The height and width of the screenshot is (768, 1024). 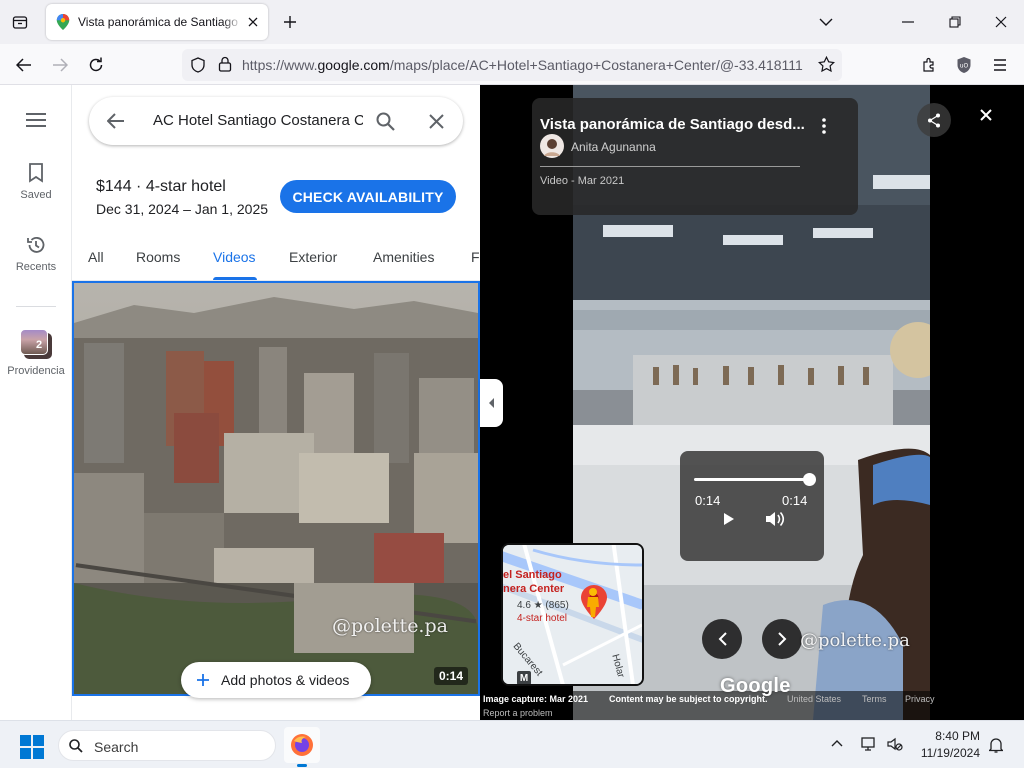 What do you see at coordinates (996, 745) in the screenshot?
I see `notification-bell-icon` at bounding box center [996, 745].